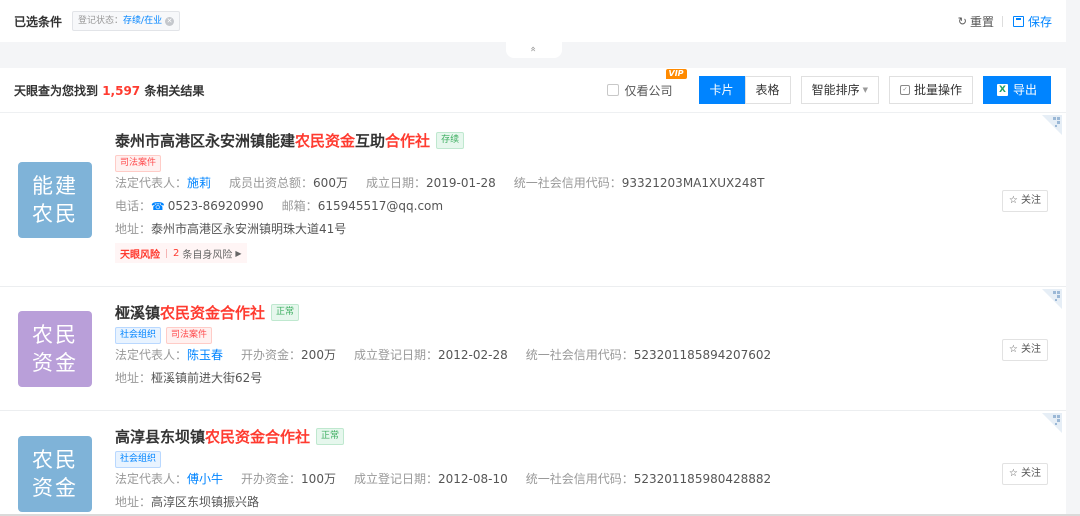 This screenshot has height=516, width=1080. Describe the element at coordinates (174, 90) in the screenshot. I see `result-suffix: 条相关结果` at that location.